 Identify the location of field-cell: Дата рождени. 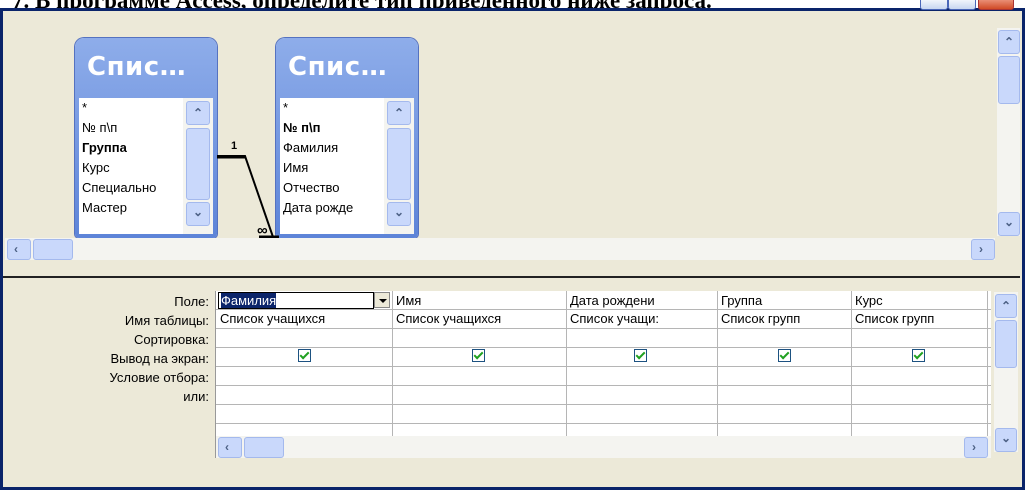
(642, 301).